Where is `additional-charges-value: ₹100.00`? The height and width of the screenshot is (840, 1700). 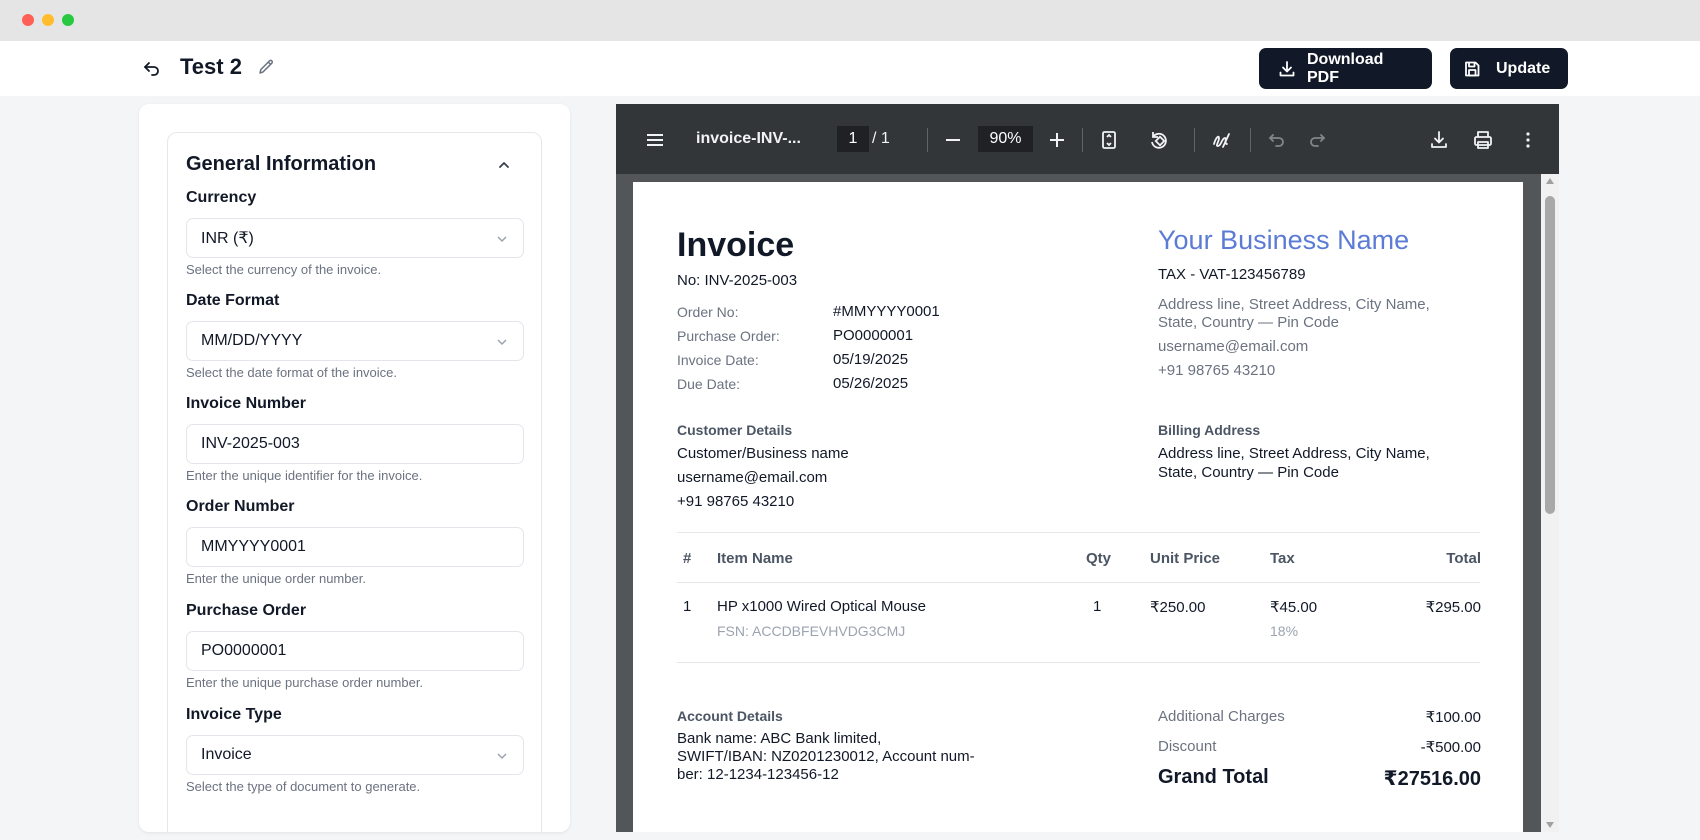
additional-charges-value: ₹100.00 is located at coordinates (1453, 717).